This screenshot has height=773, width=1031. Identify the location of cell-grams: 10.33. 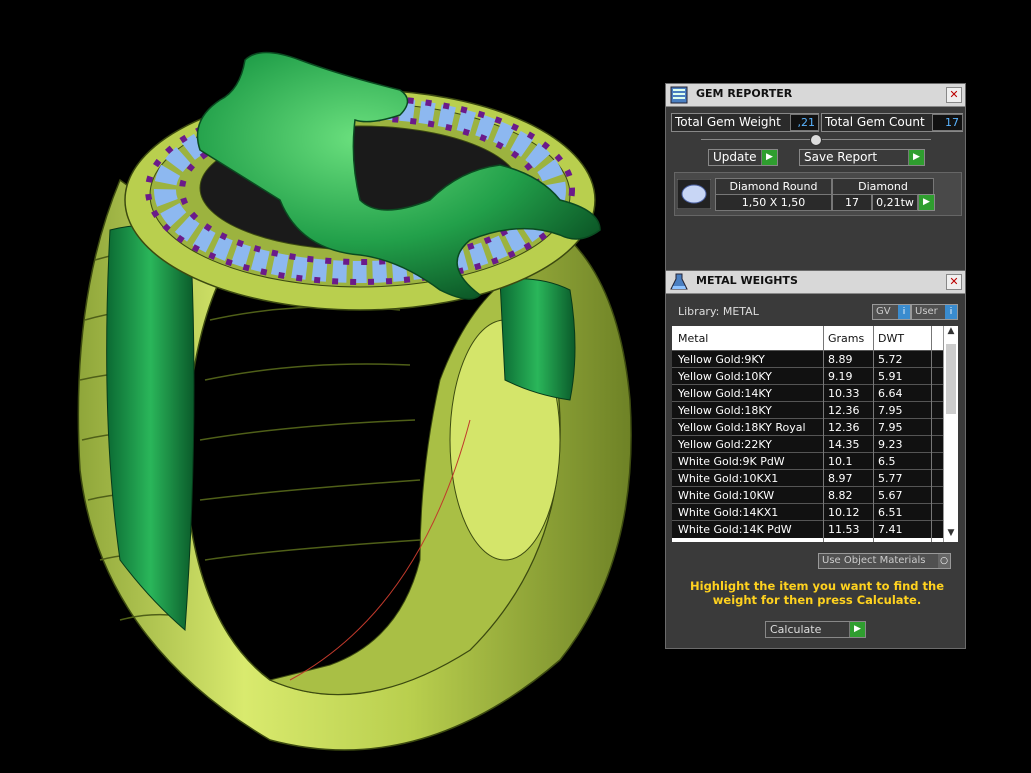
(844, 393).